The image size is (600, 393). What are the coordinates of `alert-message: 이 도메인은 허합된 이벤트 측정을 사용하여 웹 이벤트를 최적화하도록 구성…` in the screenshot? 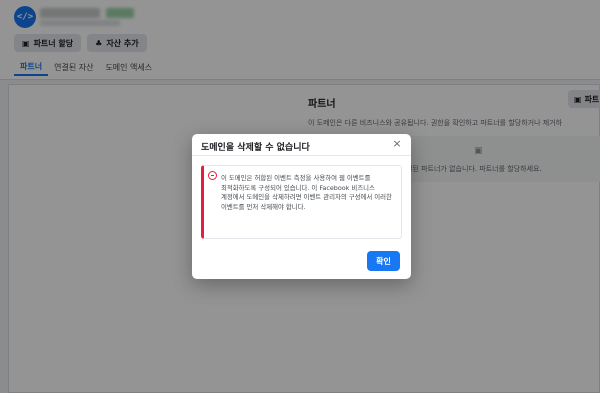 It's located at (306, 192).